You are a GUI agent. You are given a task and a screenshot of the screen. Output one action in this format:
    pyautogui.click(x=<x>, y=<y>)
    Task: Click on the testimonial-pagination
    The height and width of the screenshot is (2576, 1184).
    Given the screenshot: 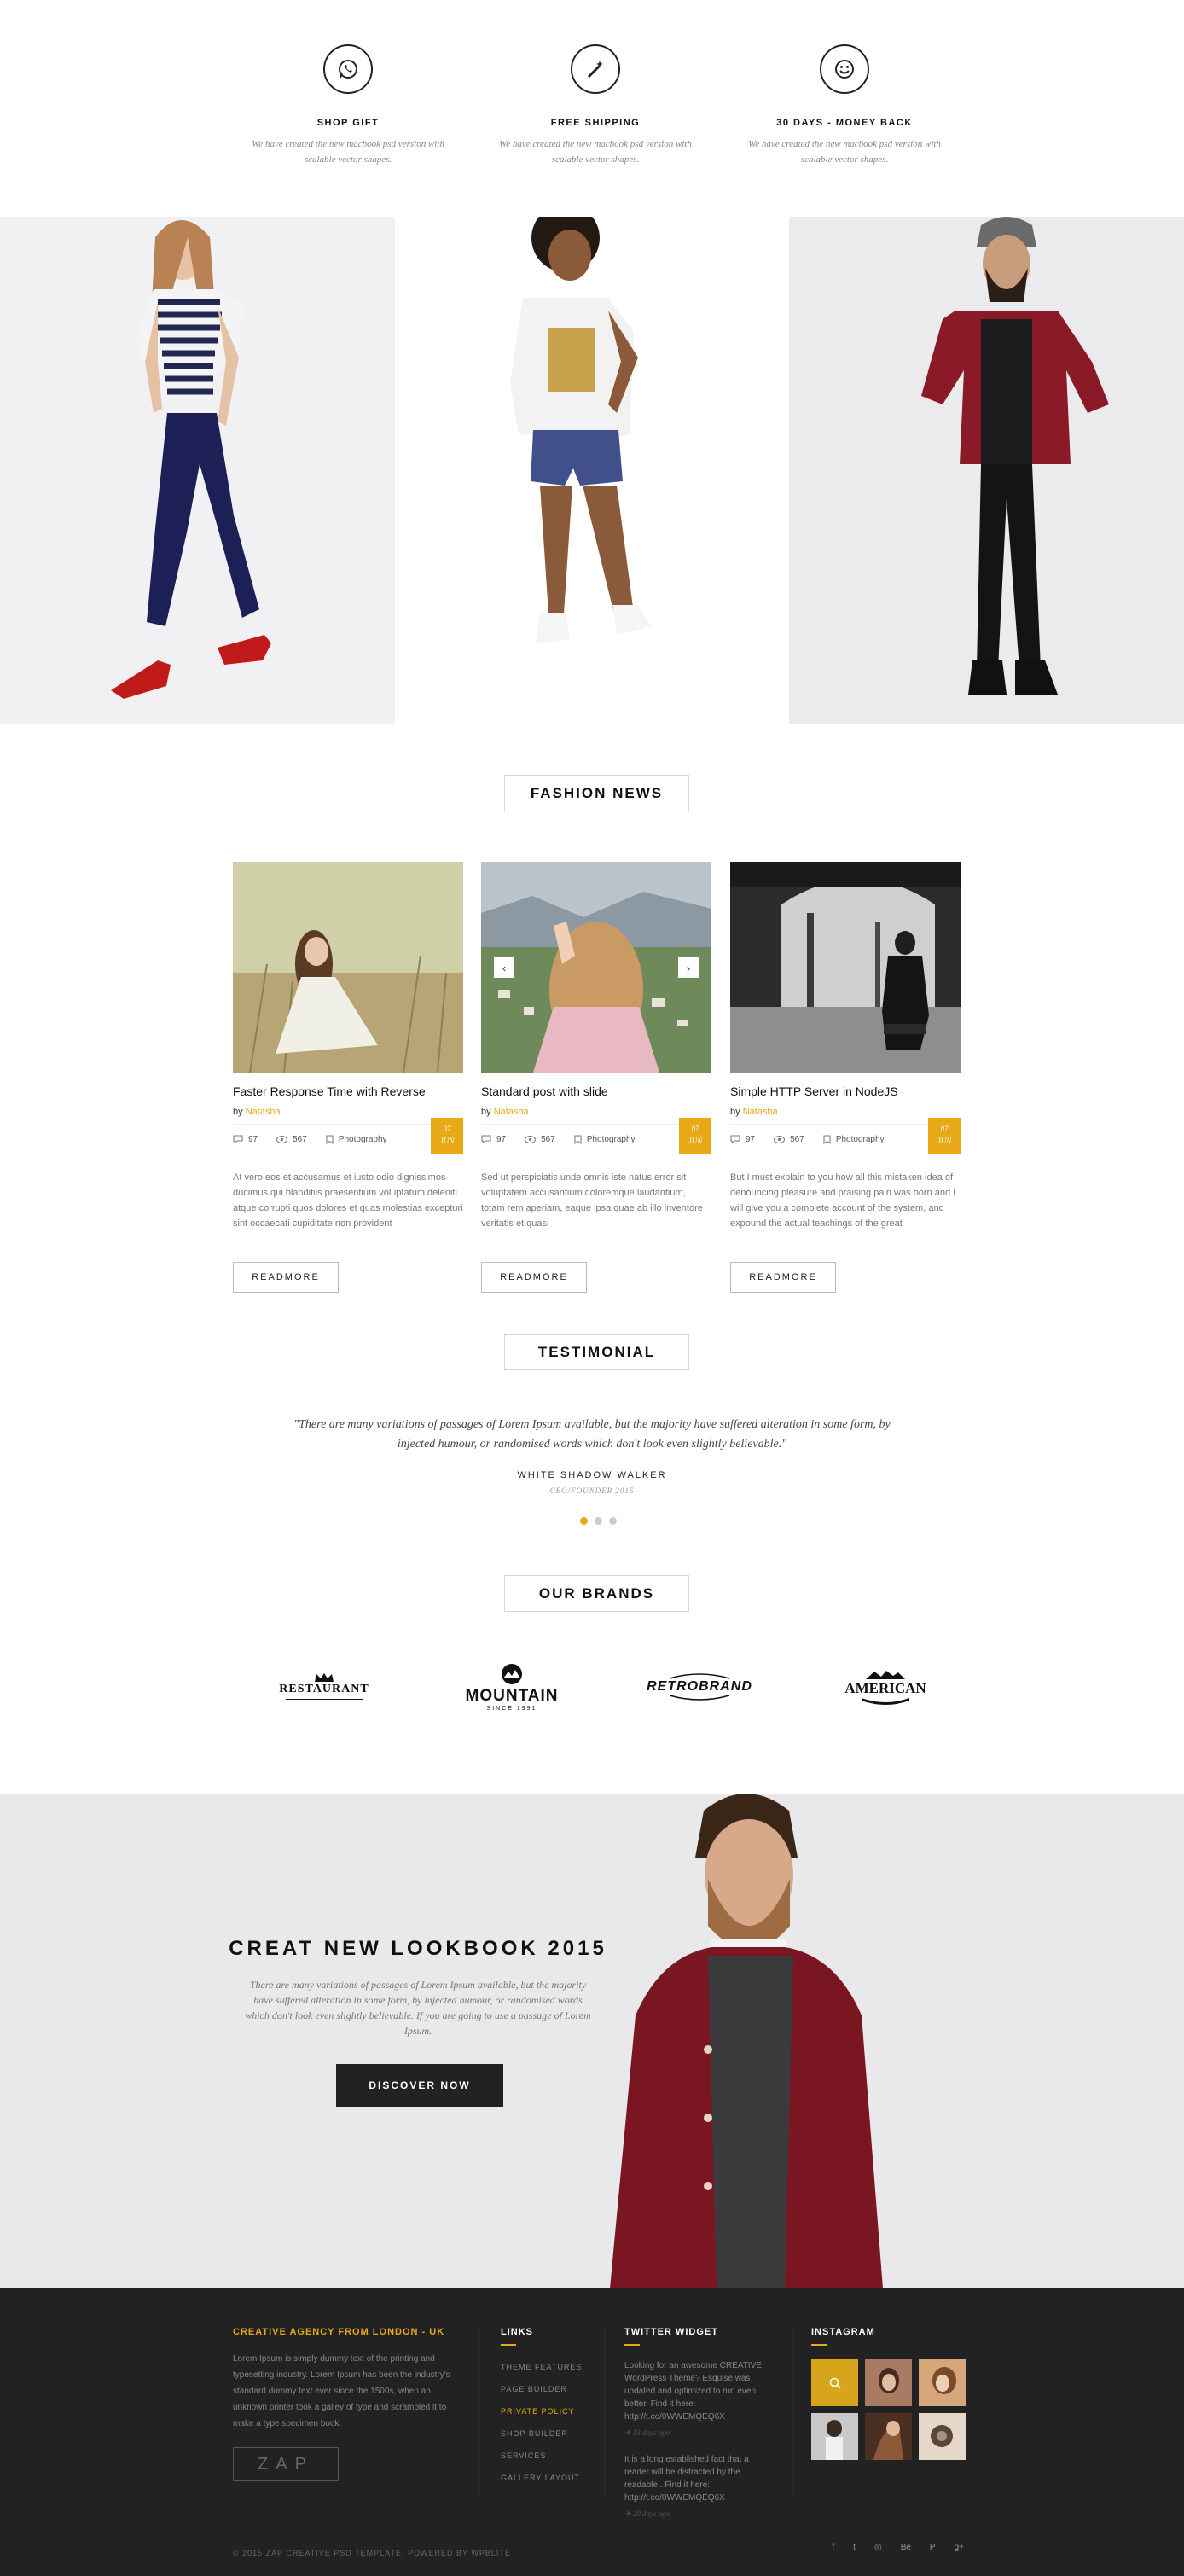 What is the action you would take?
    pyautogui.click(x=598, y=1521)
    